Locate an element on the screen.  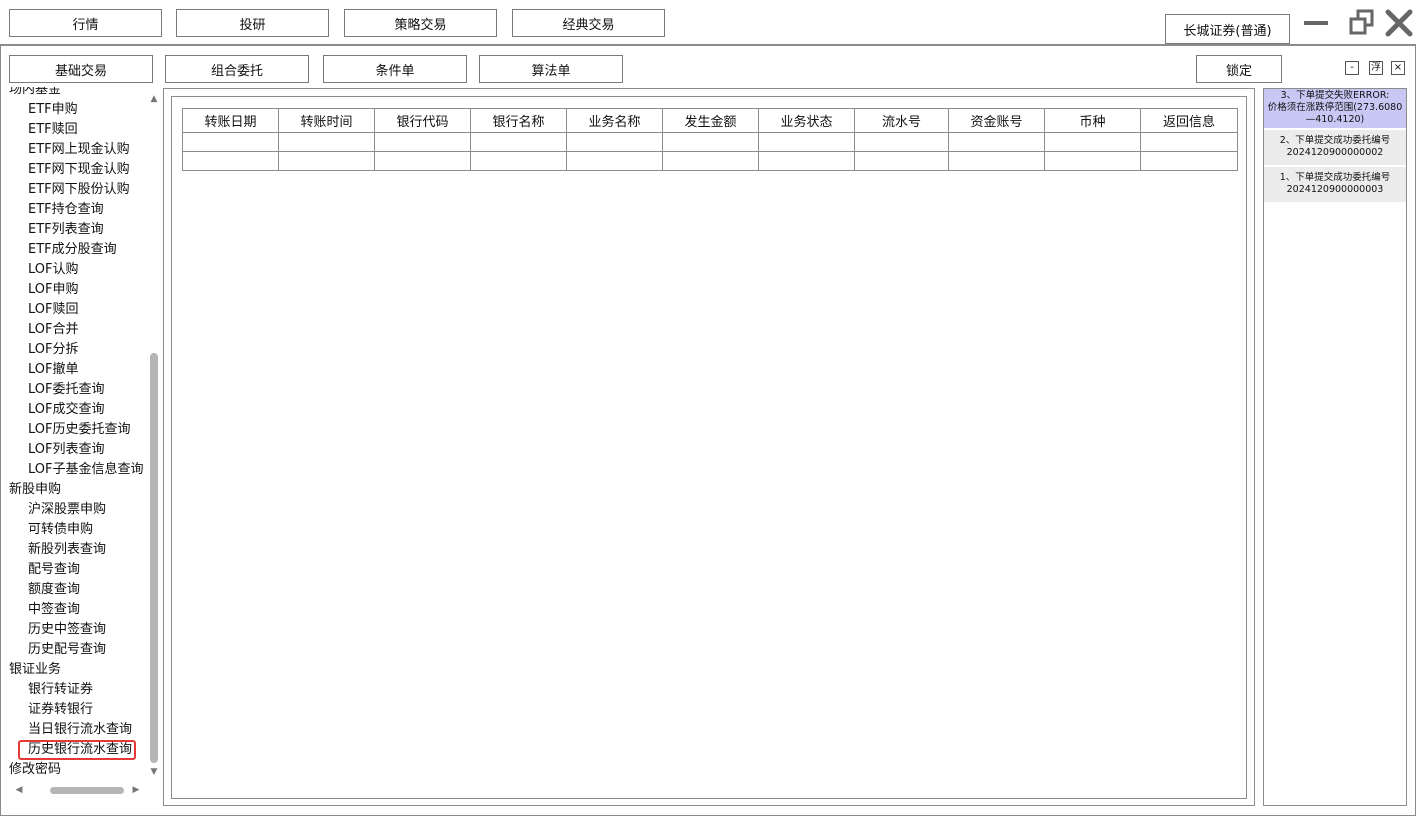
tree-item-label: 场内基金 is located at coordinates (35, 92).